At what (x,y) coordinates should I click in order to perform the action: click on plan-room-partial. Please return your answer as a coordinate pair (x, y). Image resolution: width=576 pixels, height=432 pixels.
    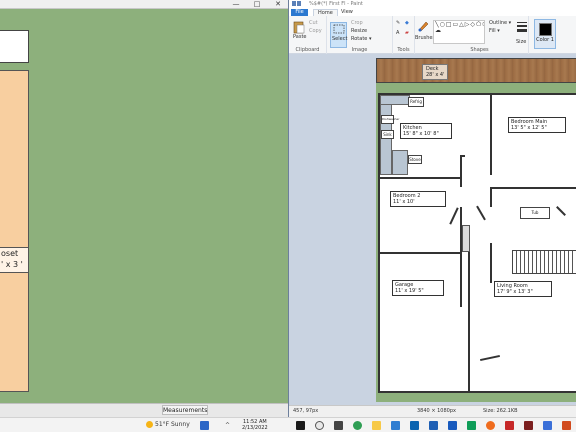
    Looking at the image, I should click on (14, 46).